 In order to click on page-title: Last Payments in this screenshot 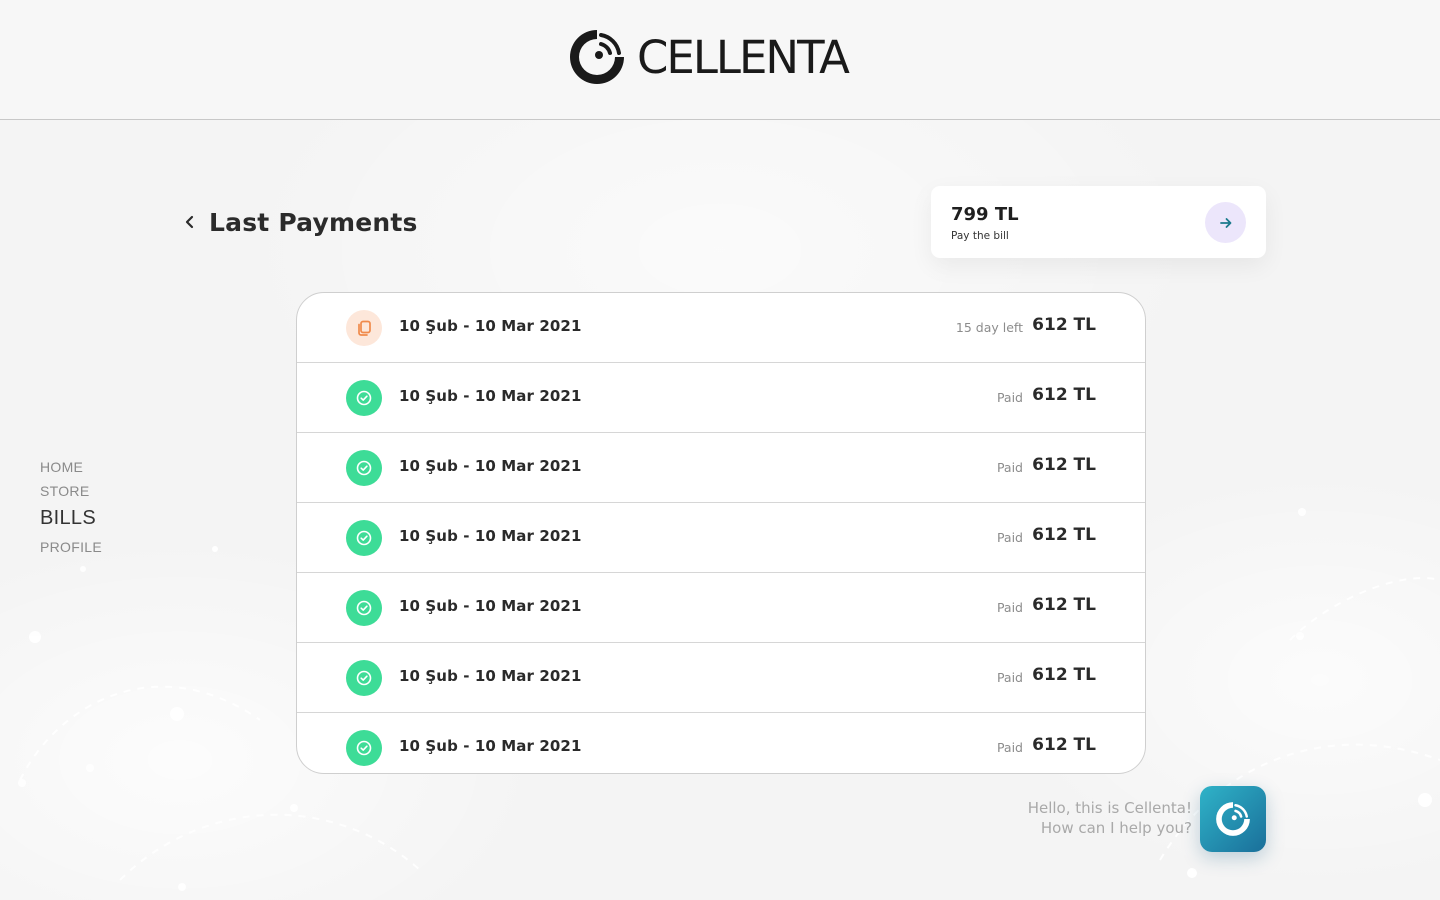, I will do `click(313, 222)`.